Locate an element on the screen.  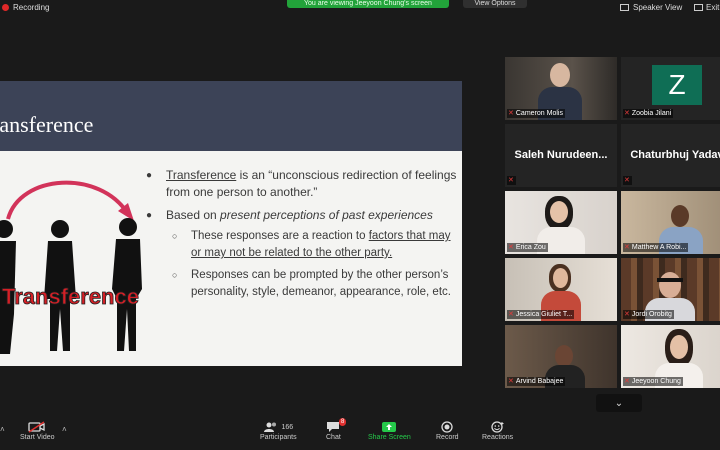
avatar: Z is located at coordinates (677, 85).